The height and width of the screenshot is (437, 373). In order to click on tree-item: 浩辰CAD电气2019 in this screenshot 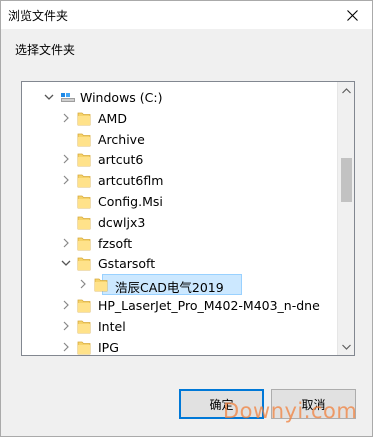, I will do `click(180, 285)`.